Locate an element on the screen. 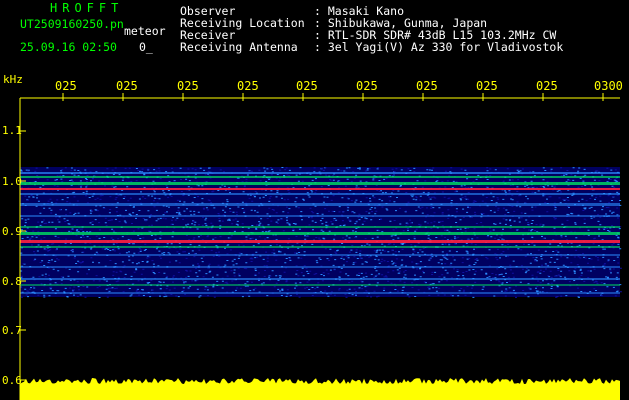 This screenshot has height=400, width=629. timestamp: 25.09.16 02:50 is located at coordinates (68, 47).